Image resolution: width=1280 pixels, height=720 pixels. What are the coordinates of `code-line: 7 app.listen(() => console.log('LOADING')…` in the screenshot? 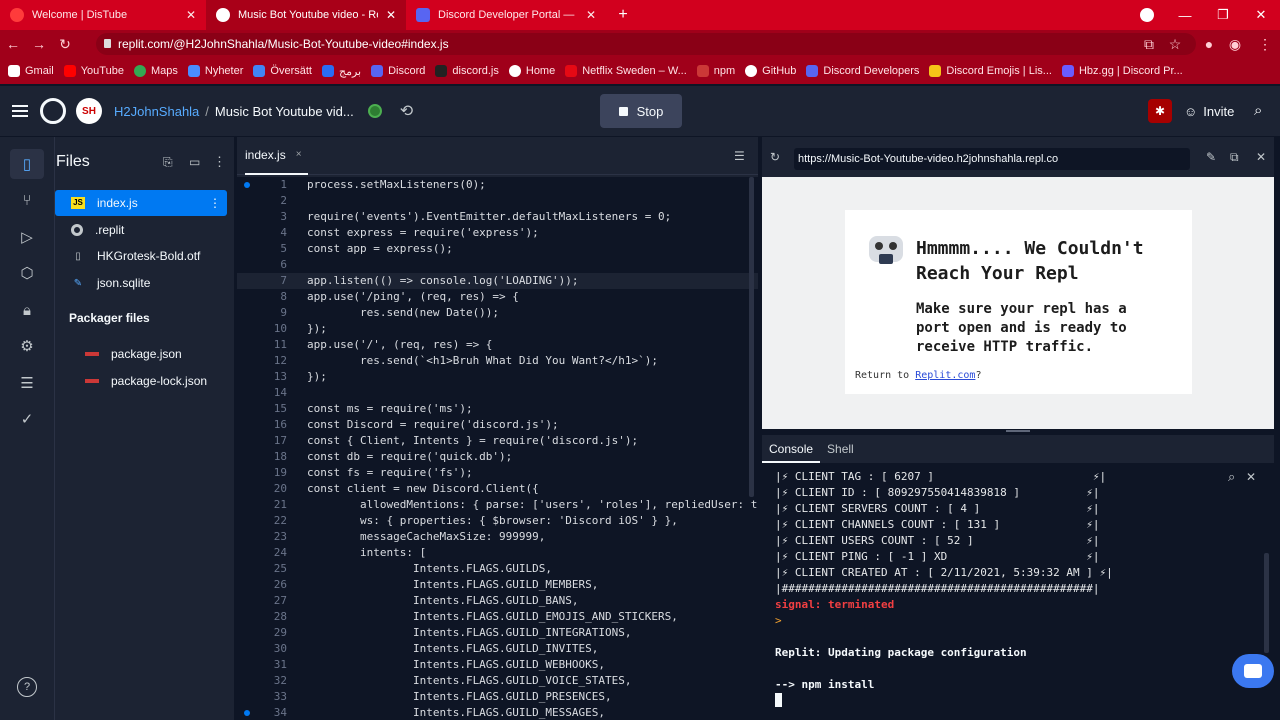 It's located at (497, 281).